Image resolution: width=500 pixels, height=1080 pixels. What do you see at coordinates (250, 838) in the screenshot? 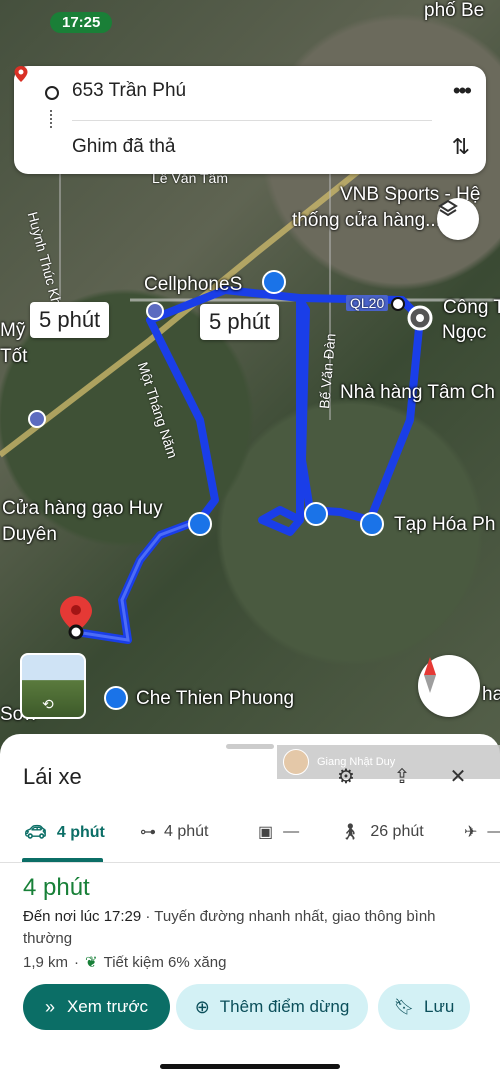
I see `travel-mode-tabs: 🚗︎ 4 phút ⊶ 4 phút ▣ — 🚶︎ 26 phút ✈ —` at bounding box center [250, 838].